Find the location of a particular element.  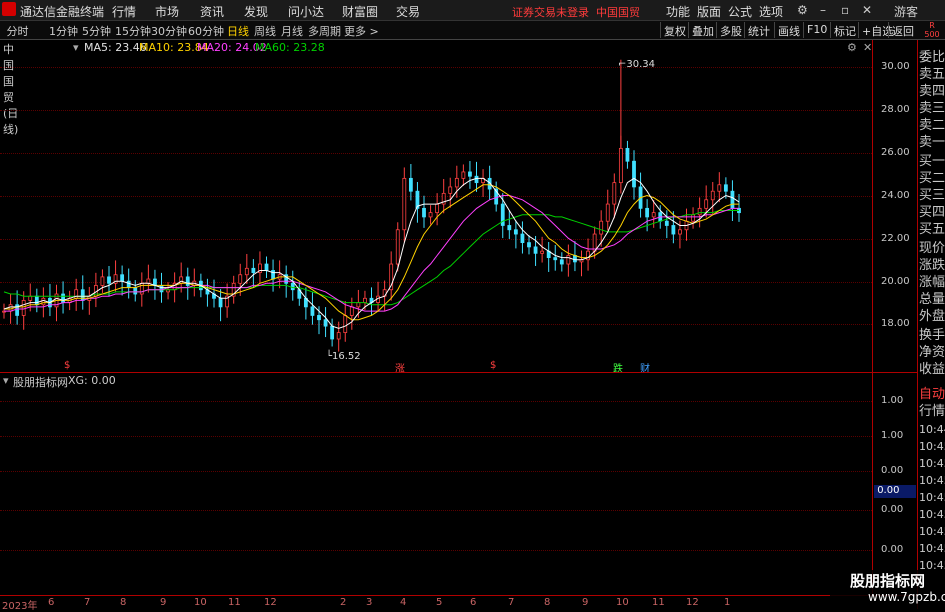

indicator-dropdown-icon: ▾ is located at coordinates (6, 380).